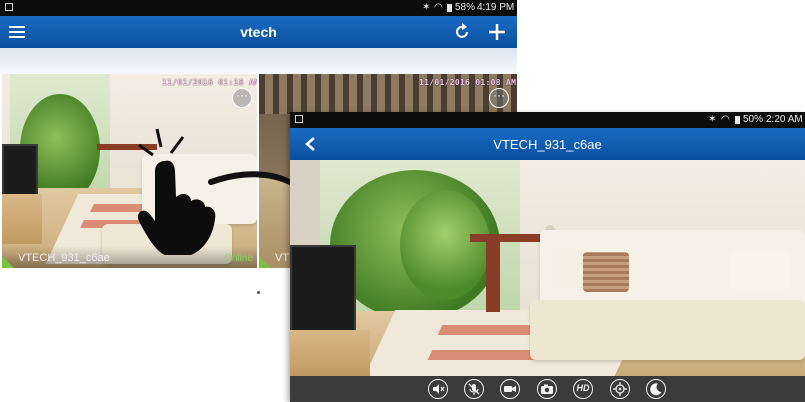 This screenshot has height=402, width=805. I want to click on plus-icon, so click(497, 32).